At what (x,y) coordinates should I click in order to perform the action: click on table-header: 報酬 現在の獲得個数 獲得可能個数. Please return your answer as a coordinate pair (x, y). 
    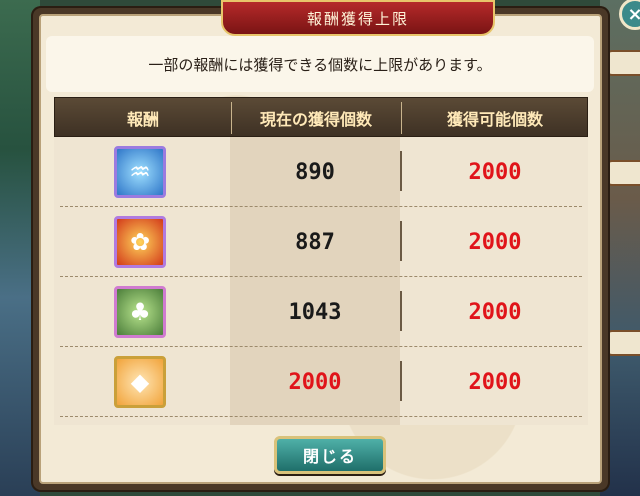
    Looking at the image, I should click on (321, 117).